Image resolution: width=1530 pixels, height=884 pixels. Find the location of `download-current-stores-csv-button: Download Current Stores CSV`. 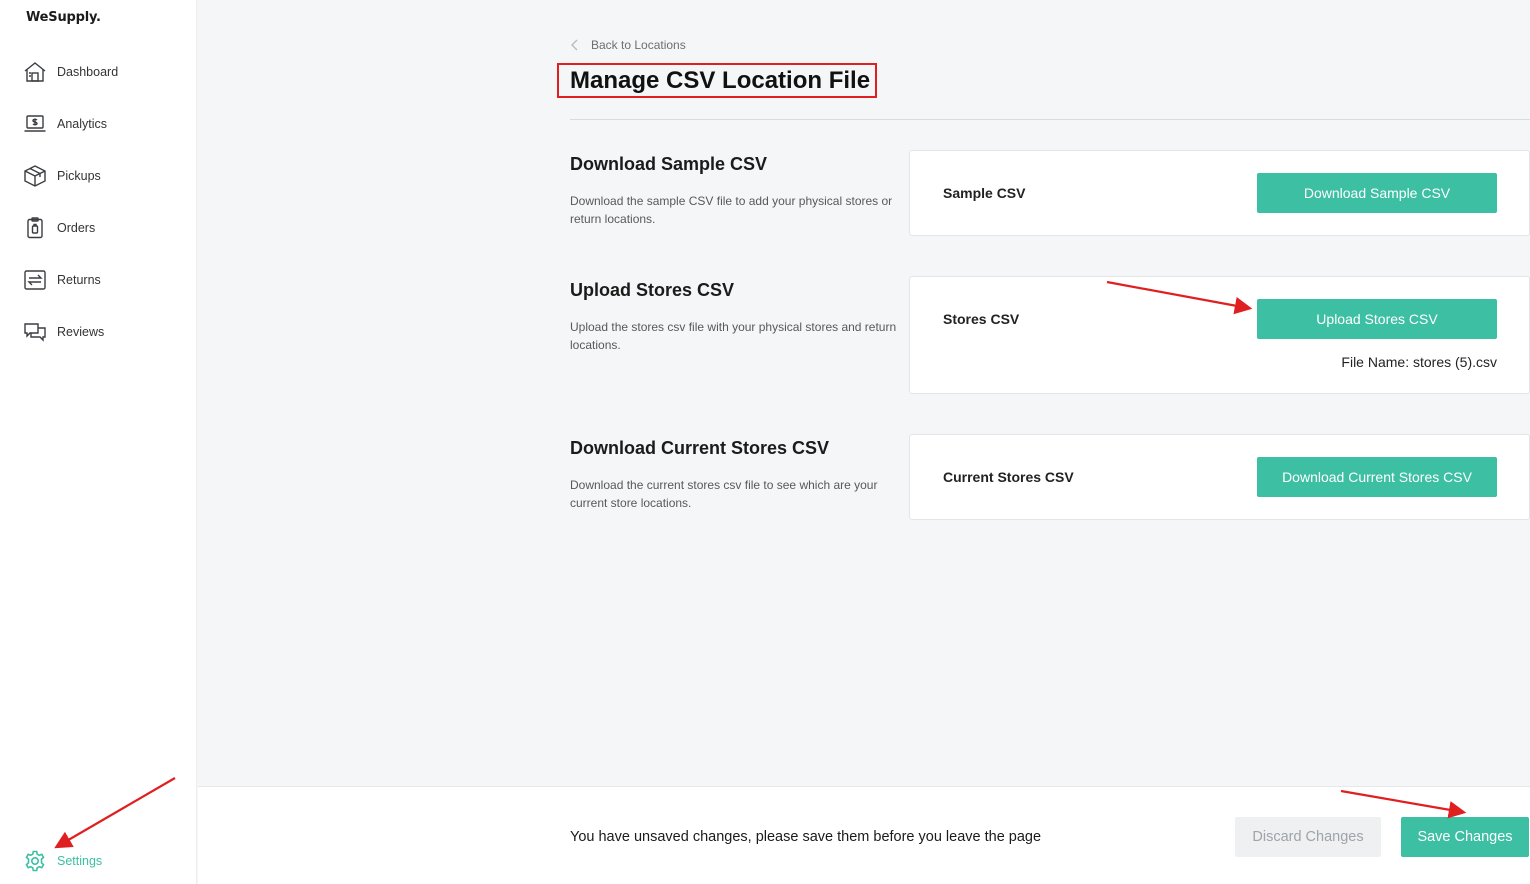

download-current-stores-csv-button: Download Current Stores CSV is located at coordinates (1377, 477).